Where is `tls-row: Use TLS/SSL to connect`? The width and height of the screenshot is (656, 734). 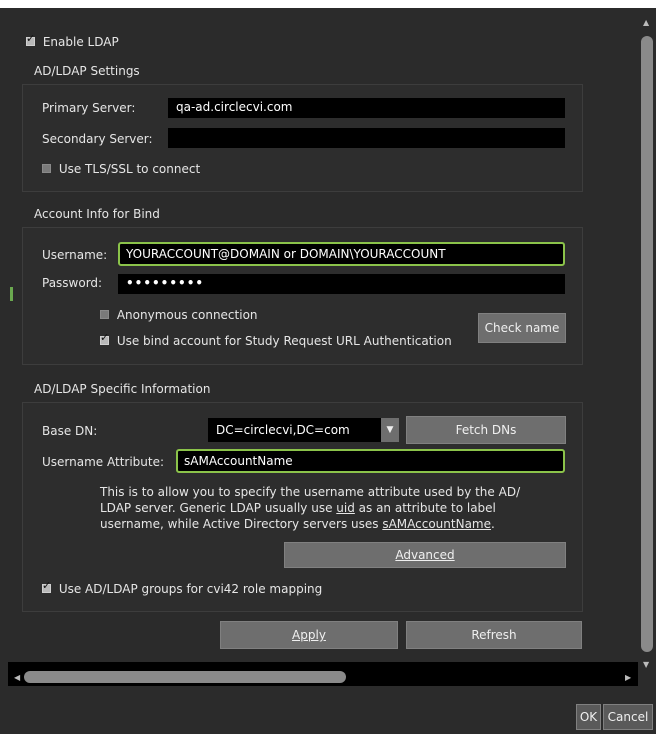
tls-row: Use TLS/SSL to connect is located at coordinates (121, 168).